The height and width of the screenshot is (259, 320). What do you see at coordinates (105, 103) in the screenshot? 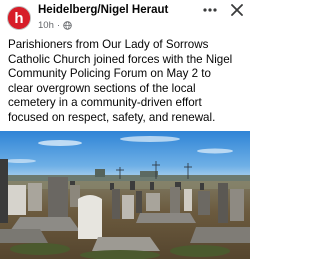
I see `post-text-line: cemetery in a community-driven effort` at bounding box center [105, 103].